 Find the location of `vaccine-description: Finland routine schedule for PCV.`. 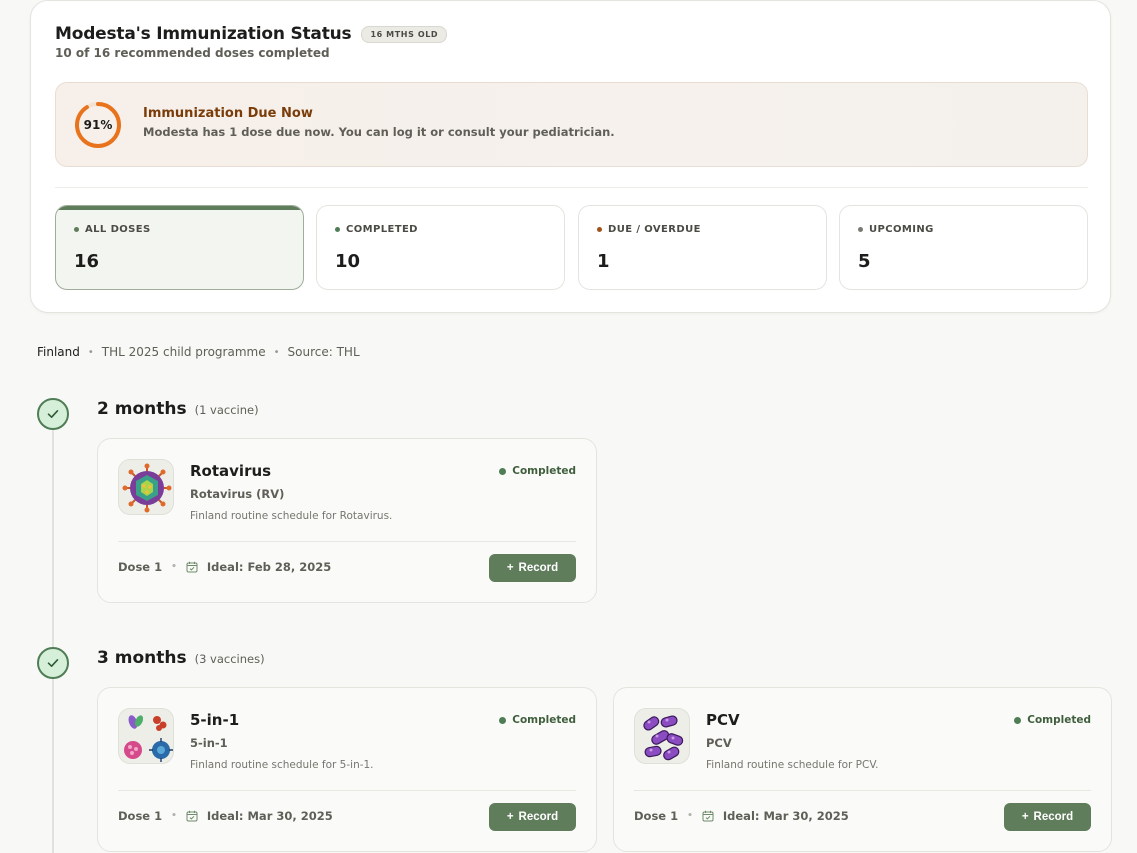

vaccine-description: Finland routine schedule for PCV. is located at coordinates (792, 765).